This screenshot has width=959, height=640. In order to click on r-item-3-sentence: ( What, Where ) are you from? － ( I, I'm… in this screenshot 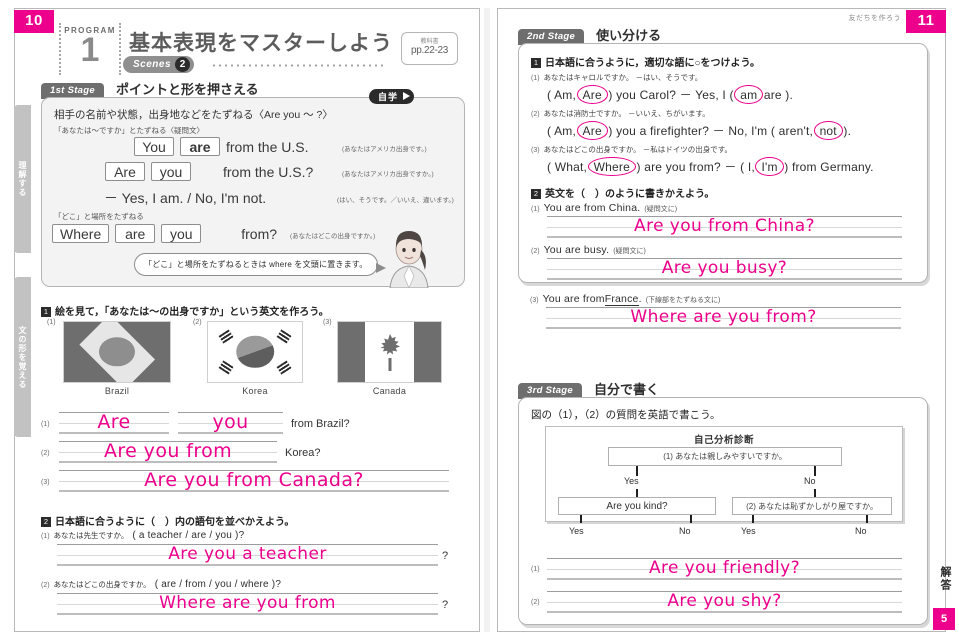, I will do `click(710, 166)`.